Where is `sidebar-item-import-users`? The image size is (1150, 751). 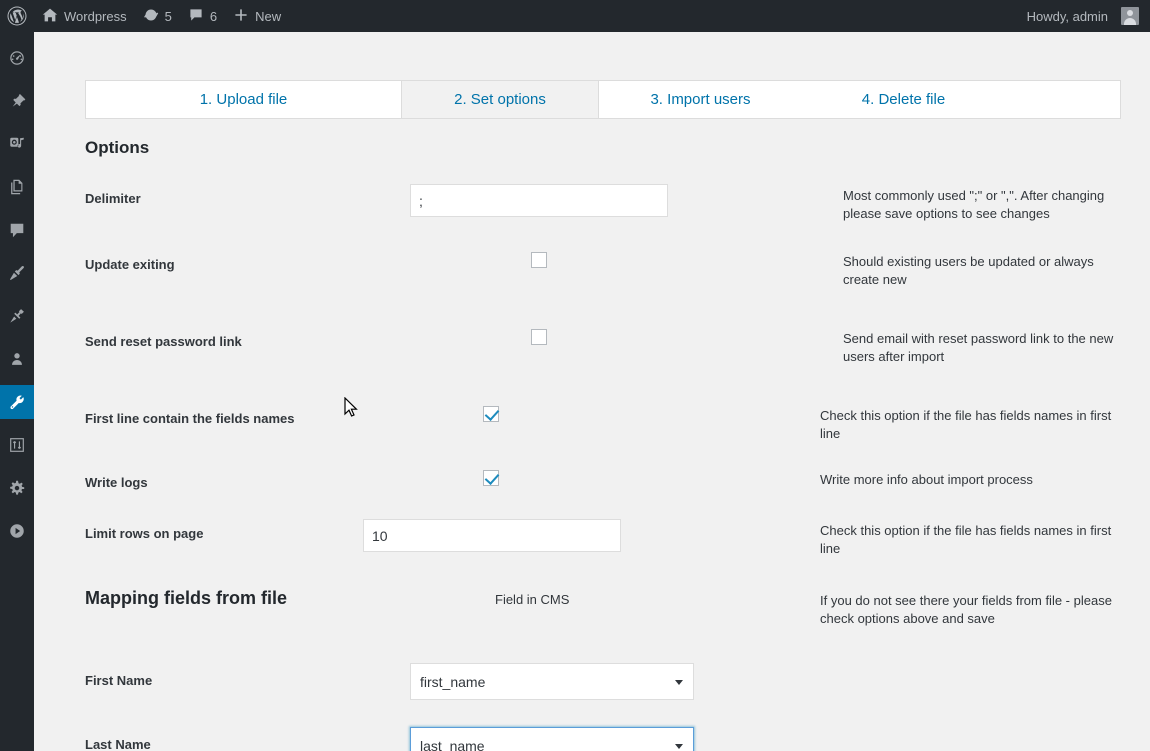 sidebar-item-import-users is located at coordinates (17, 445).